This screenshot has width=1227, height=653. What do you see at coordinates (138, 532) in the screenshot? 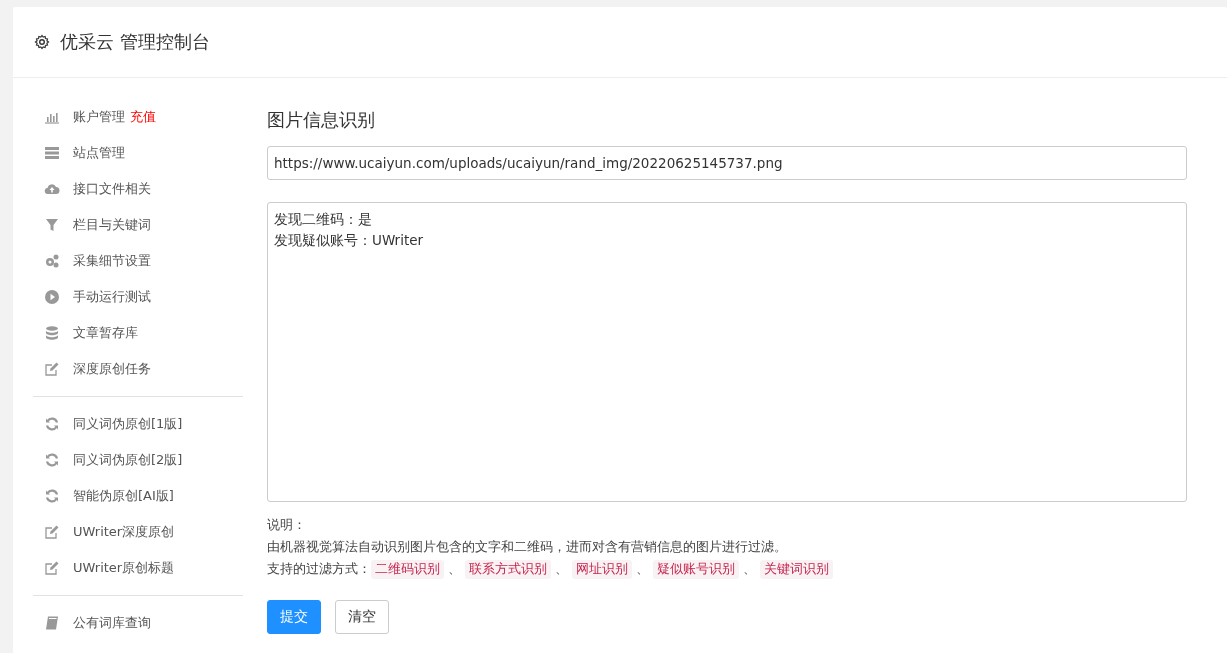
I see `sidebar-item: UWriter深度原创` at bounding box center [138, 532].